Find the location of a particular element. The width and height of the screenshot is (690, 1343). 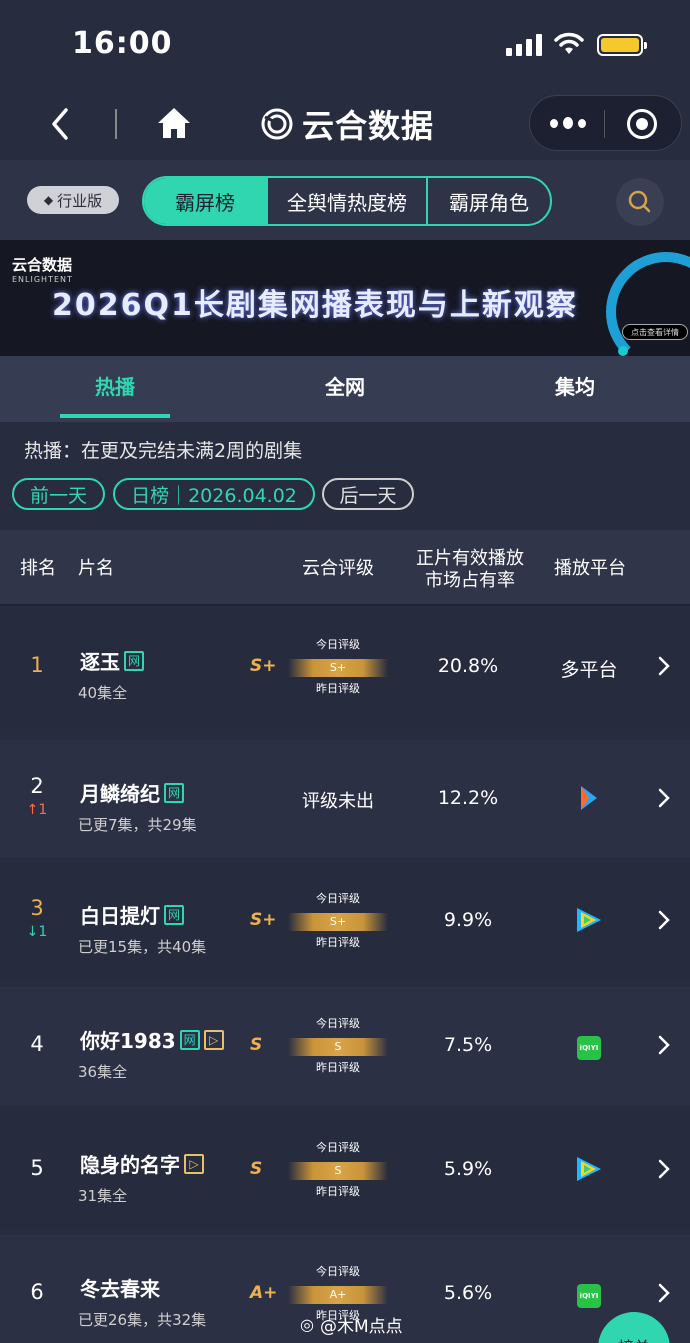

tab-all-network: 全网 is located at coordinates (345, 389).